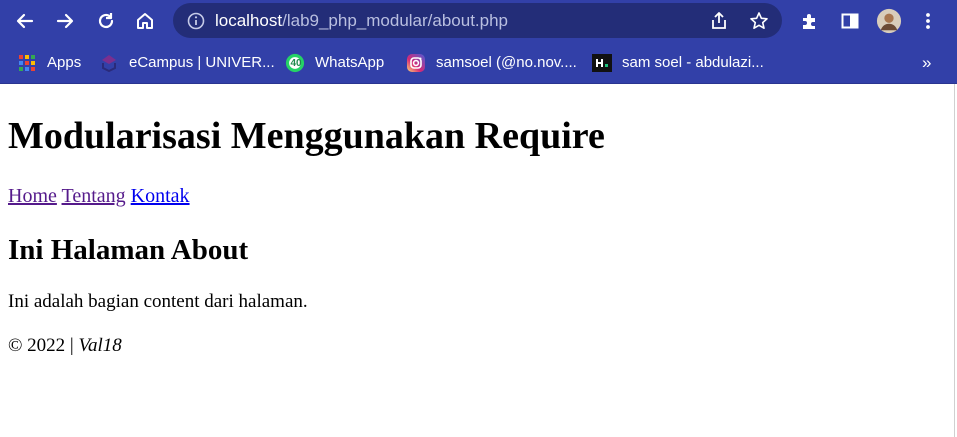  What do you see at coordinates (25, 21) in the screenshot?
I see `back-arrow-icon` at bounding box center [25, 21].